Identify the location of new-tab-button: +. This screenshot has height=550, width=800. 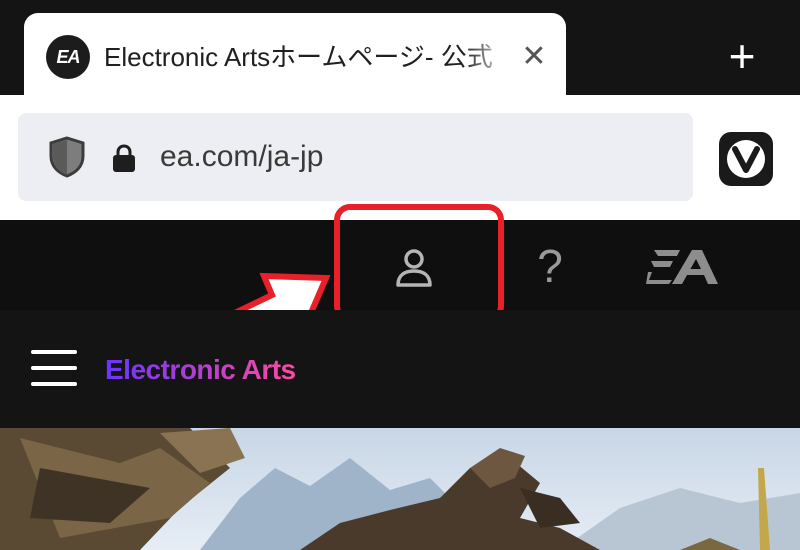
(742, 56).